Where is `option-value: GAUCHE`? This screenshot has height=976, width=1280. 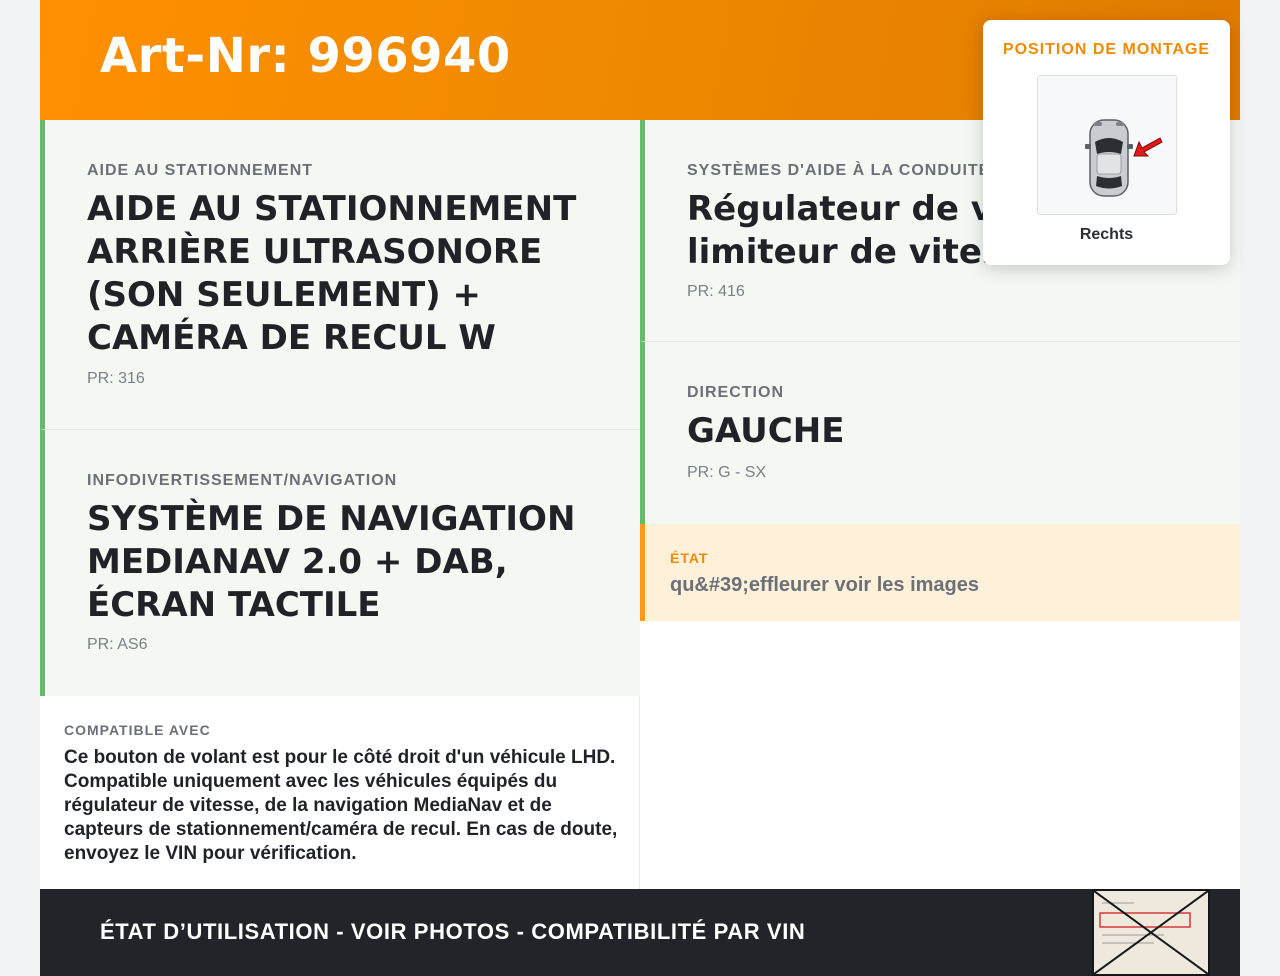
option-value: GAUCHE is located at coordinates (766, 431).